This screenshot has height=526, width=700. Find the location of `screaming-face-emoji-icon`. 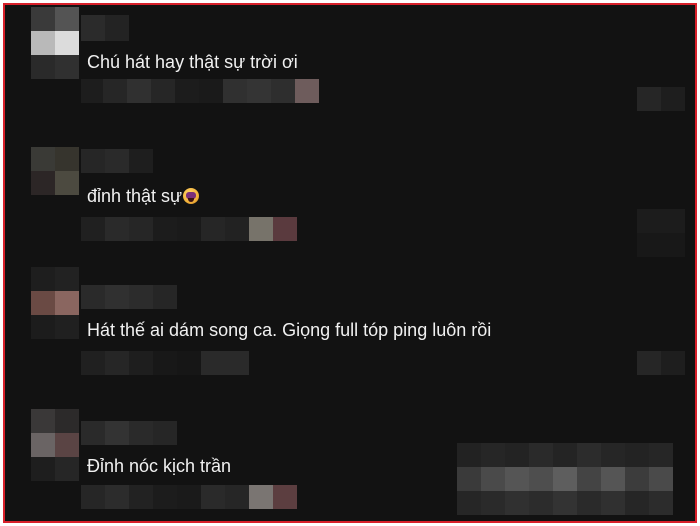

screaming-face-emoji-icon is located at coordinates (191, 196).